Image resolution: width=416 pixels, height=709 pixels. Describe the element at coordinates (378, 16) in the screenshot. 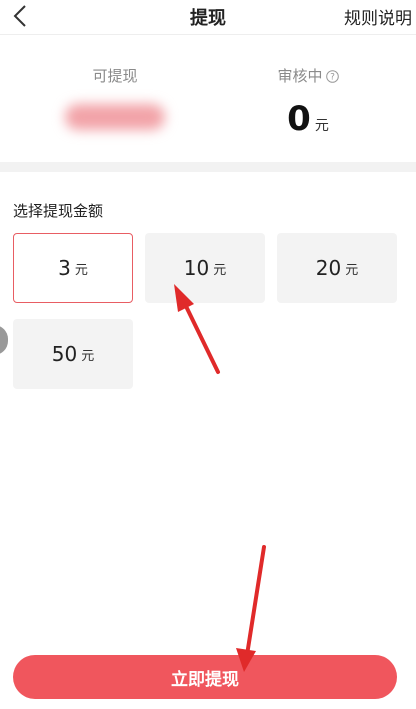

I see `rules-link: 规则说明` at that location.